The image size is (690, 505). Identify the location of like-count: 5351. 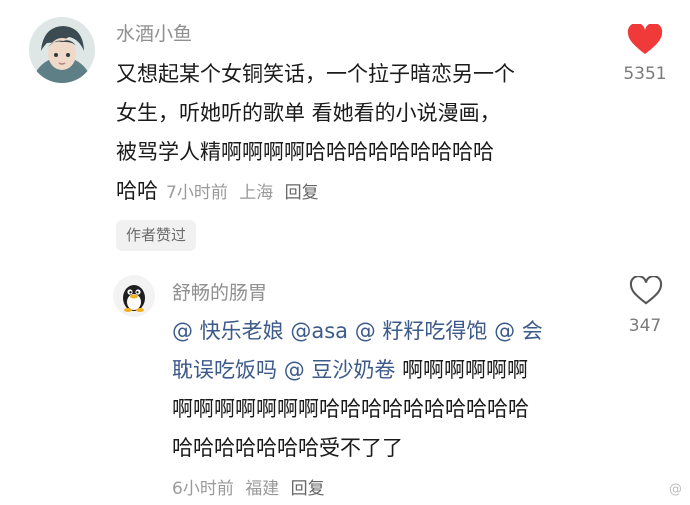
(645, 74).